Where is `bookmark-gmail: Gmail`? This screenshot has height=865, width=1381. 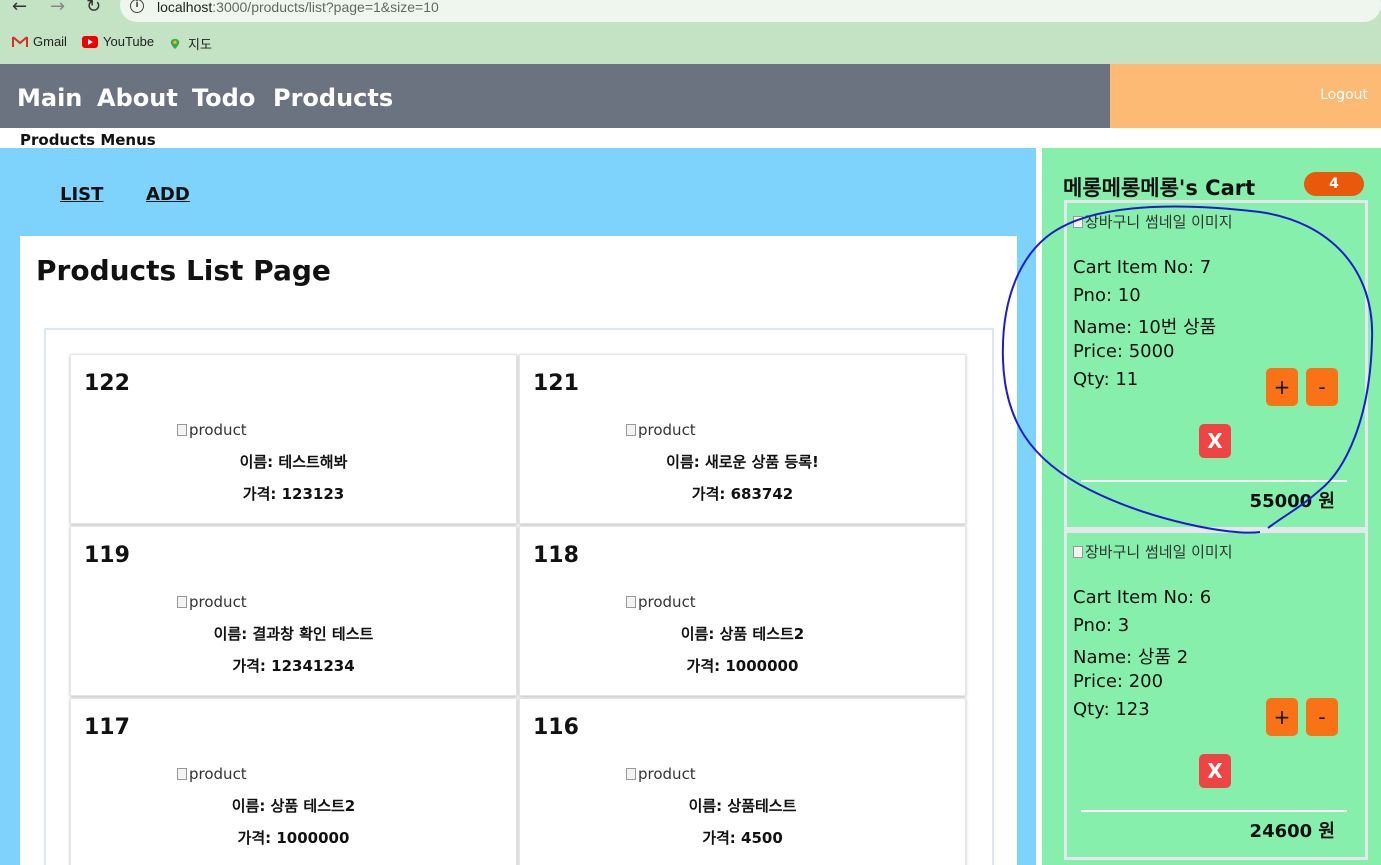
bookmark-gmail: Gmail is located at coordinates (39, 41).